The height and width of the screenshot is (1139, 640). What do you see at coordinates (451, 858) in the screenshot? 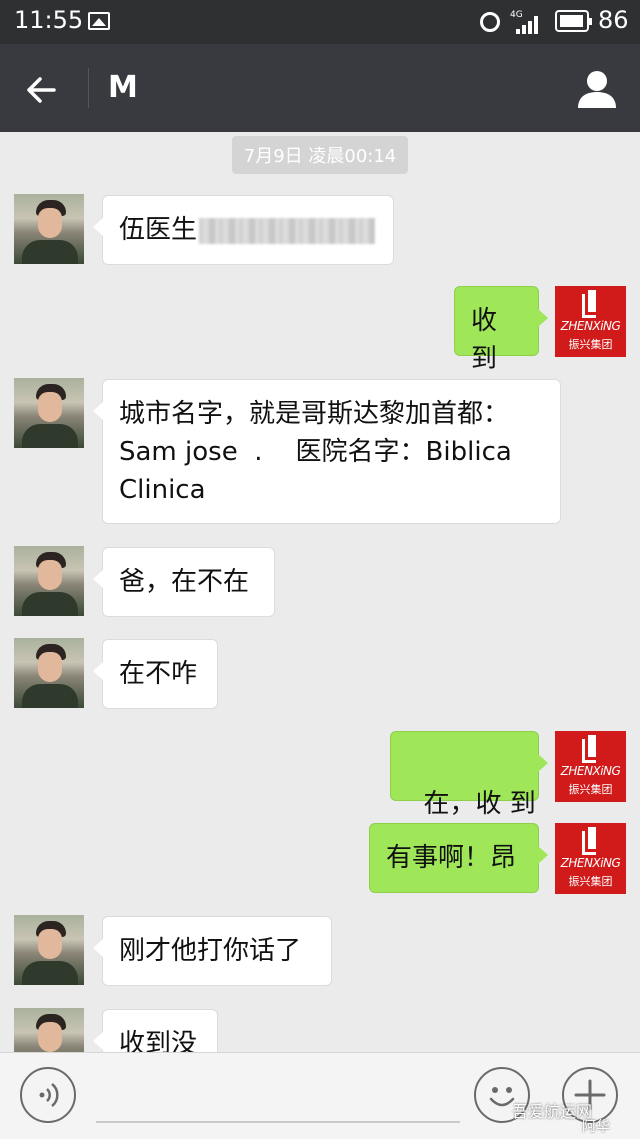
I see `message-text: 有事啊！昂` at bounding box center [451, 858].